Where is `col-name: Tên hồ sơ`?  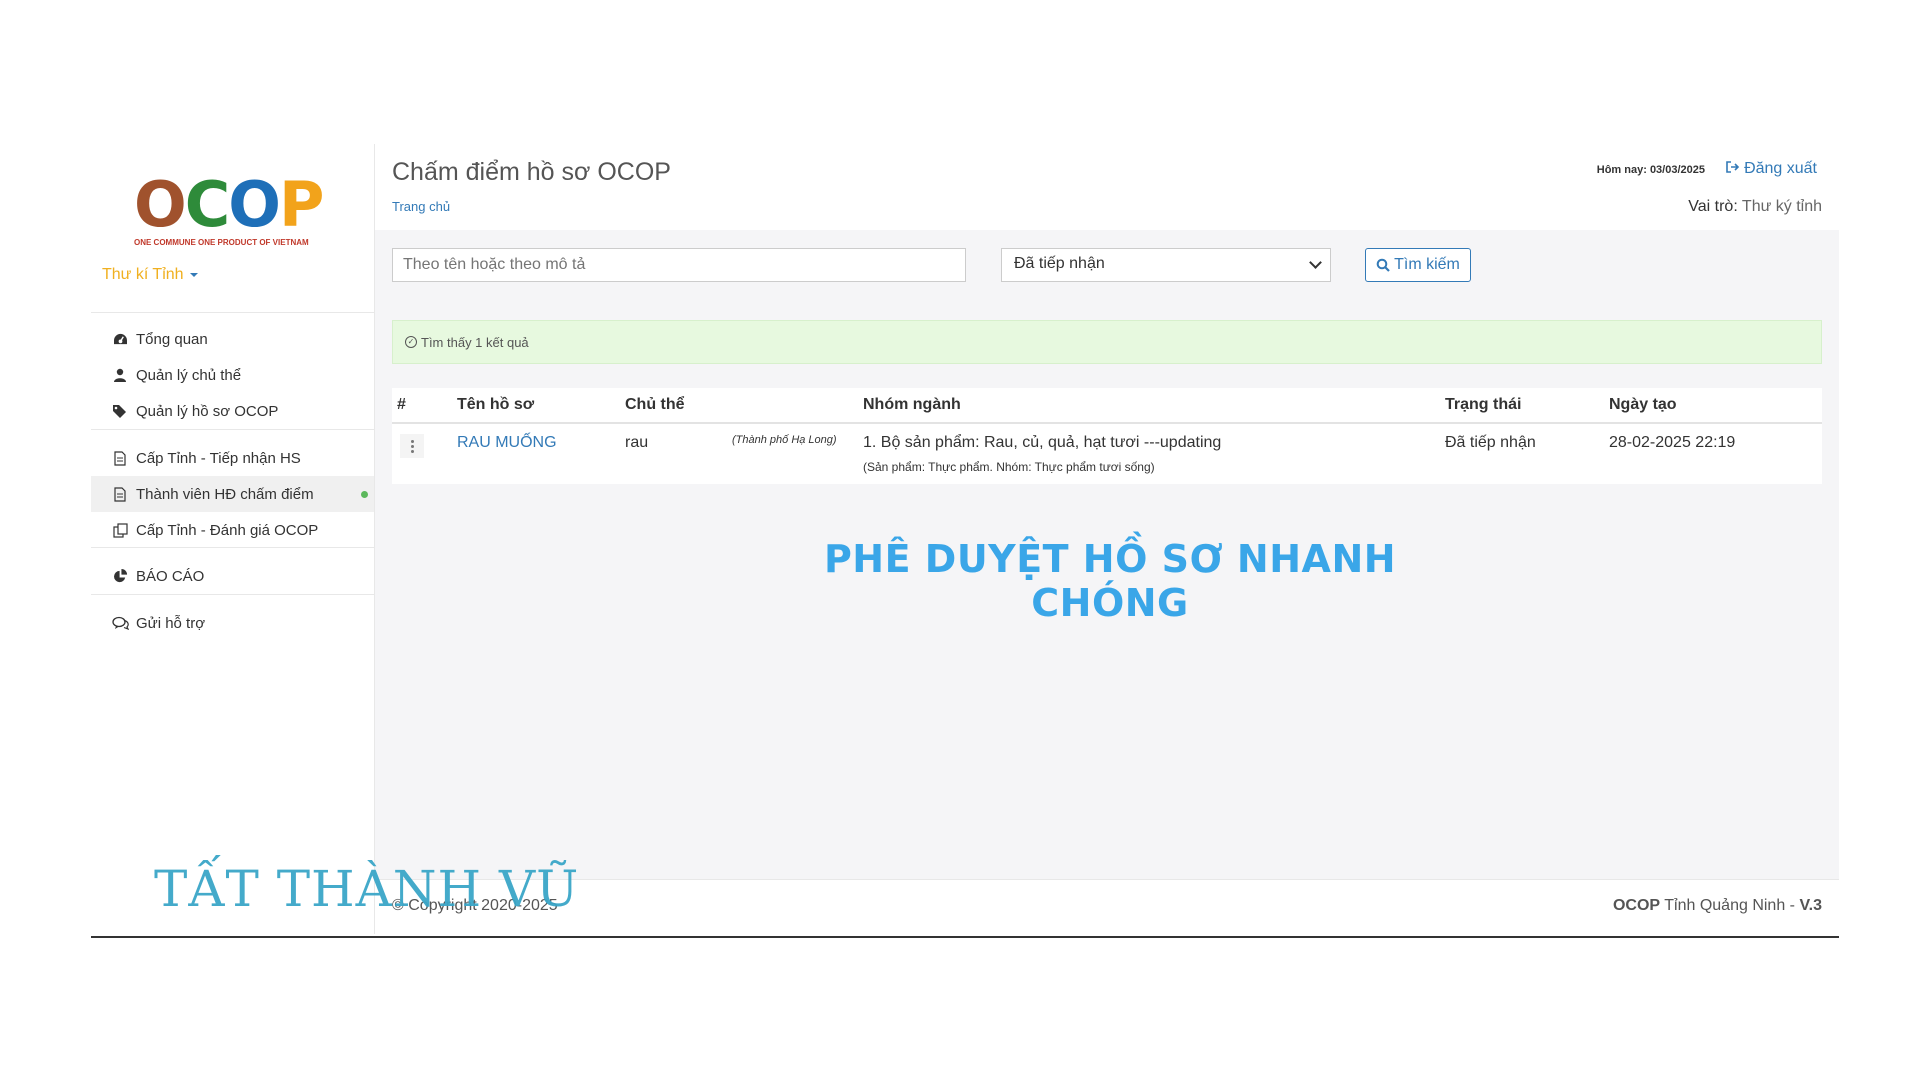
col-name: Tên hồ sơ is located at coordinates (496, 404).